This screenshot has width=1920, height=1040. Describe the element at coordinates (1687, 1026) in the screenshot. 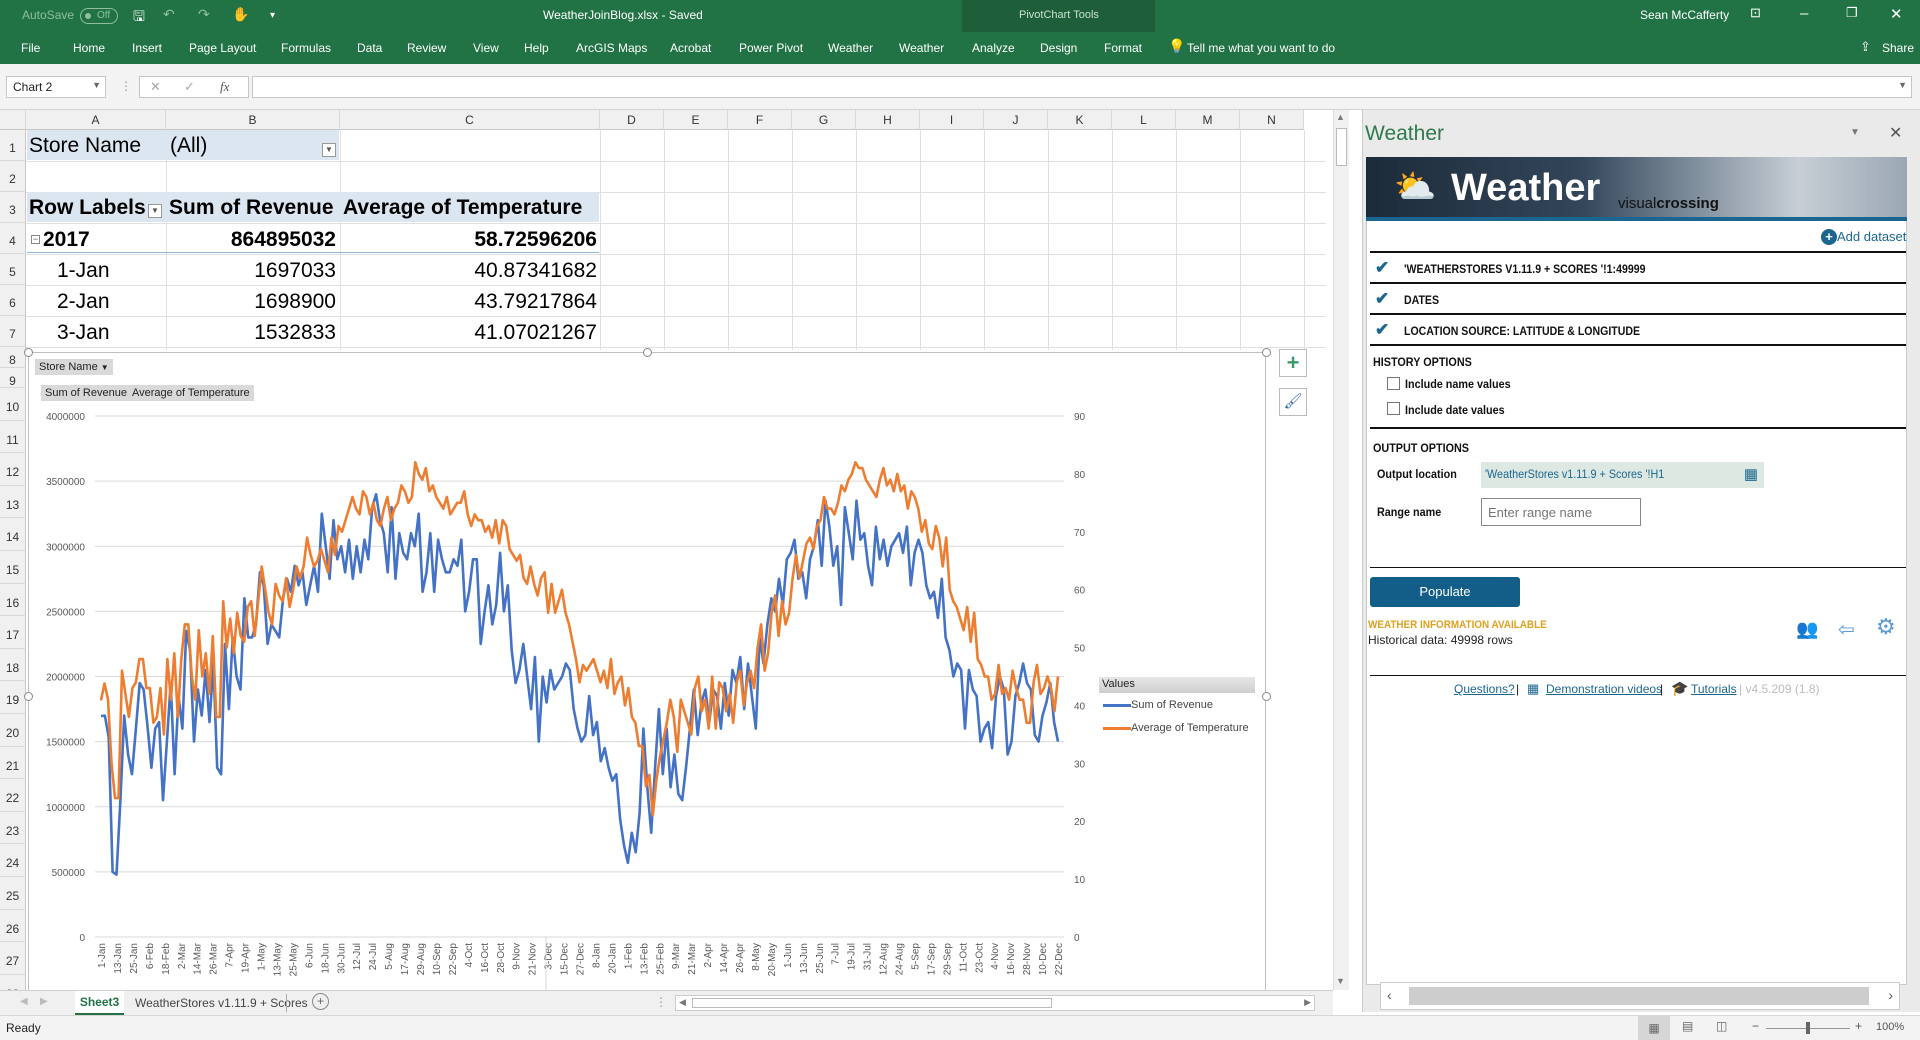

I see `page-layout-view-icon: ▤` at that location.